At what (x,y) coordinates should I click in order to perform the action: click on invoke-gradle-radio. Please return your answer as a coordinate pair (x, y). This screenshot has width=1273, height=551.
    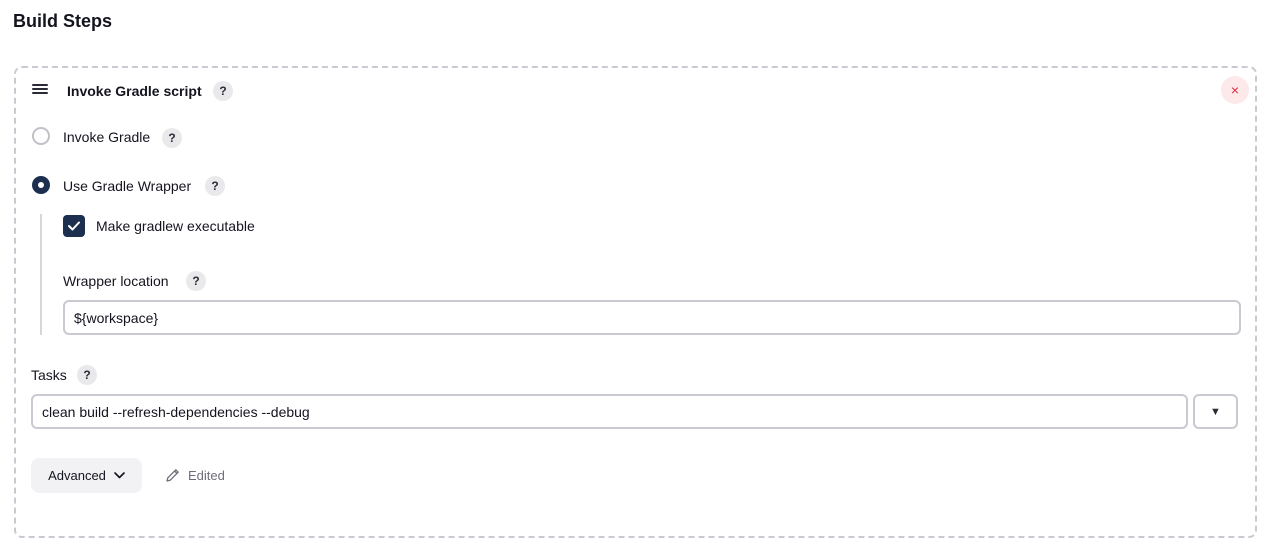
    Looking at the image, I should click on (41, 136).